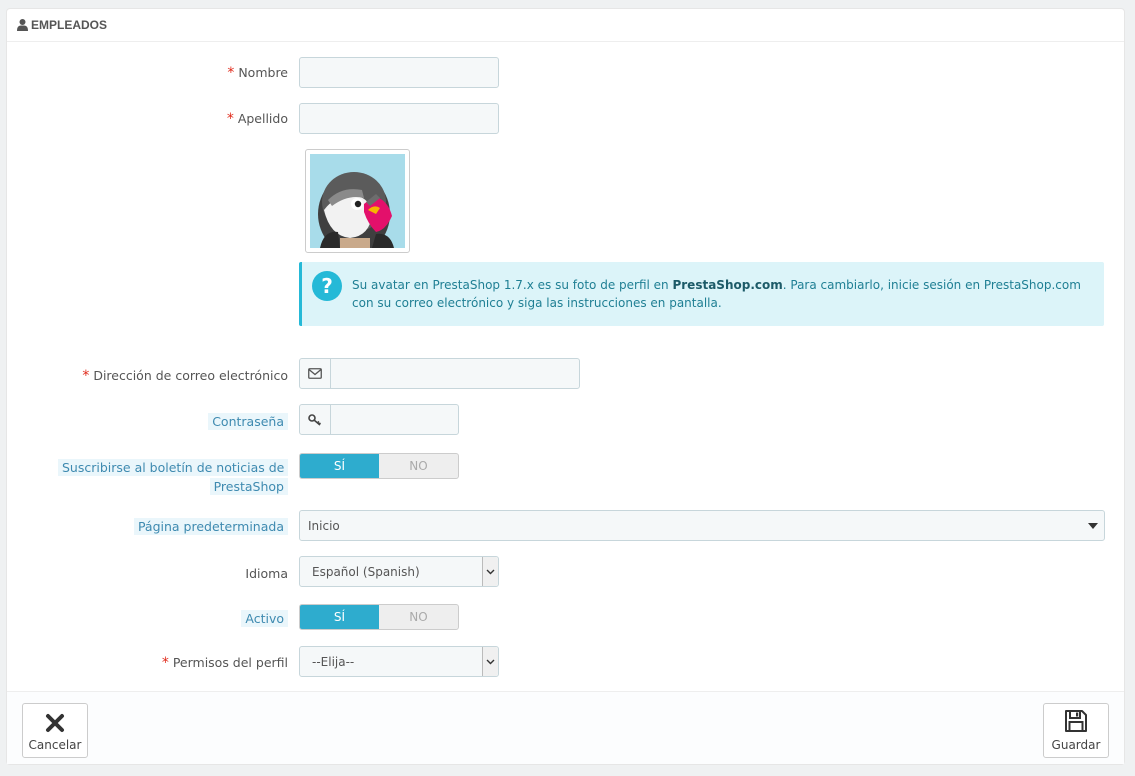  What do you see at coordinates (418, 617) in the screenshot?
I see `active-no-option: NO` at bounding box center [418, 617].